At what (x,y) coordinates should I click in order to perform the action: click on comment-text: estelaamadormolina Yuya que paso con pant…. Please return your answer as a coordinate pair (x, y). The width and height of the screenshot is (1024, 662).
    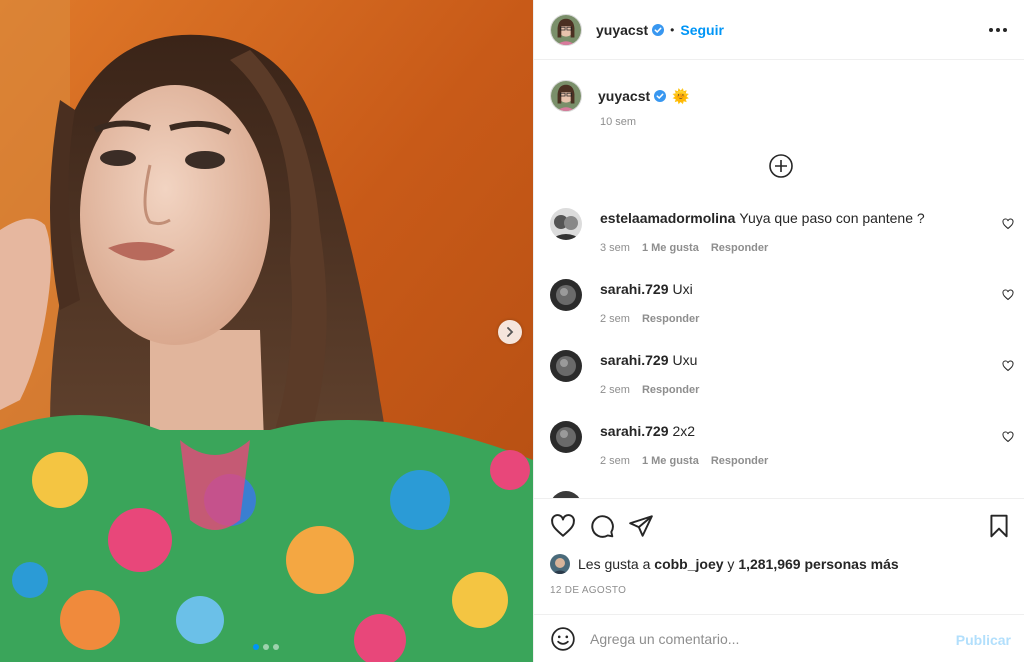
    Looking at the image, I should click on (762, 218).